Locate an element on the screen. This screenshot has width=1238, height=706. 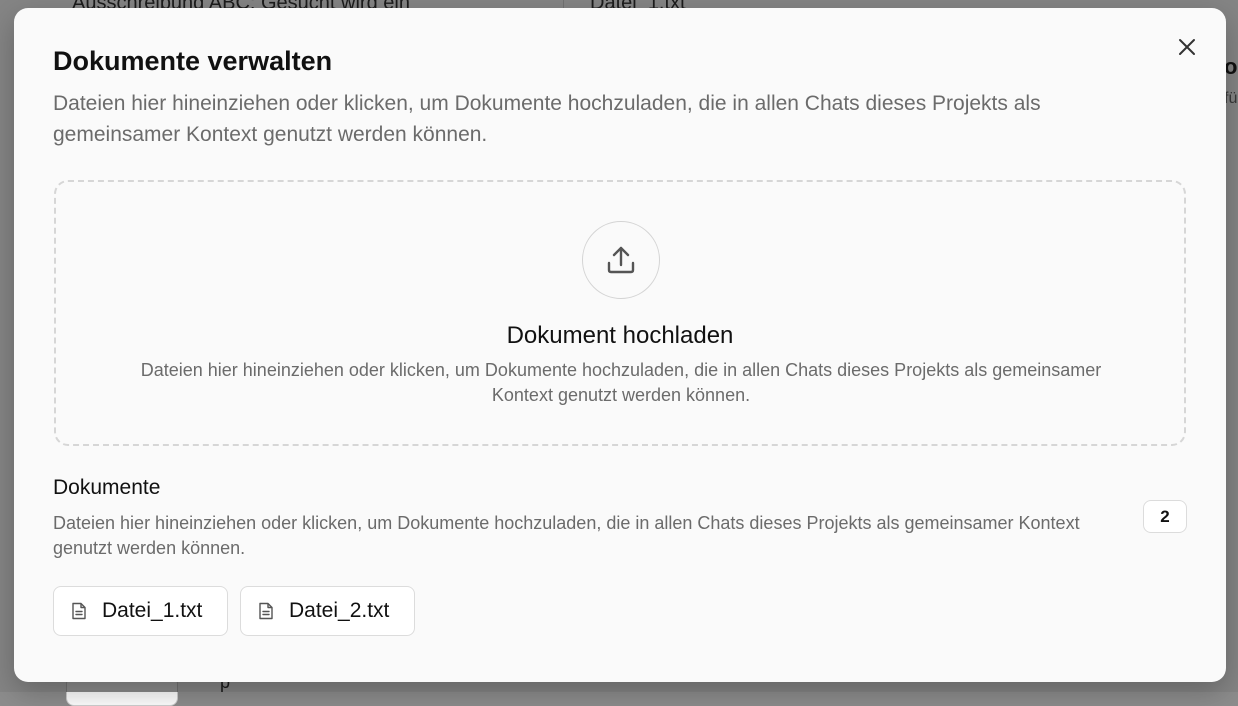
file-chip: Datei_2.txt is located at coordinates (327, 611).